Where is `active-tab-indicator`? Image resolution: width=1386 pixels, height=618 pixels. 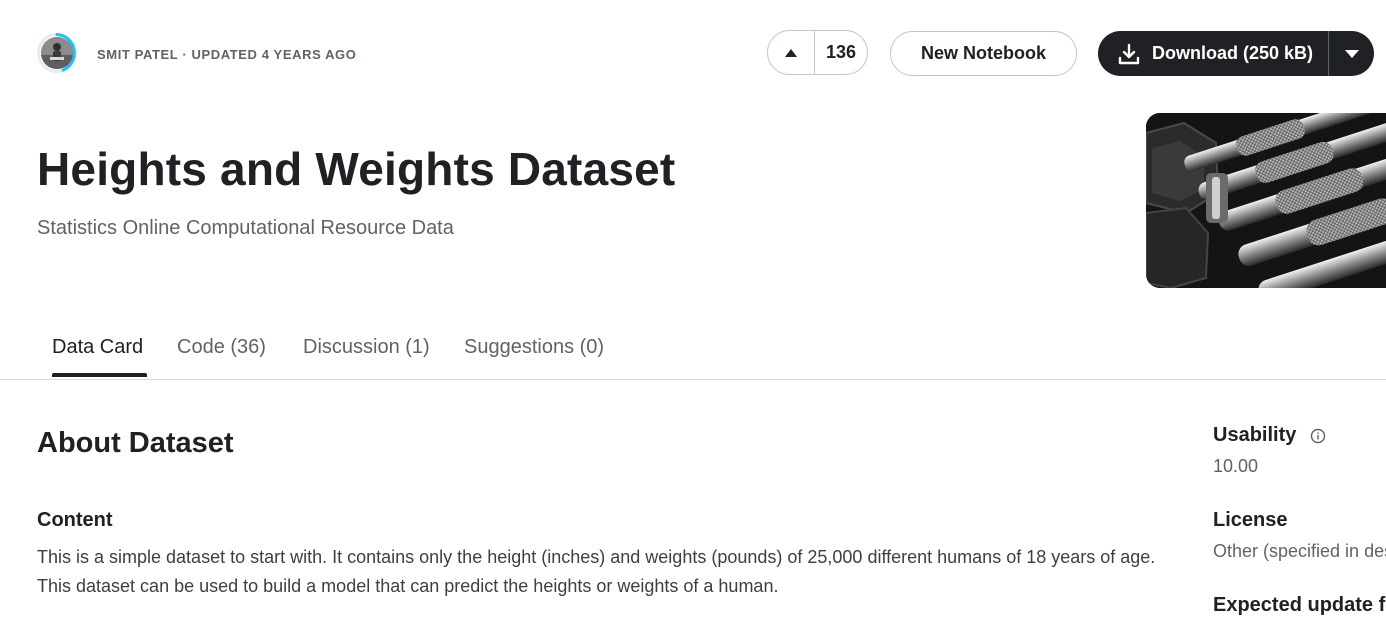 active-tab-indicator is located at coordinates (99, 375).